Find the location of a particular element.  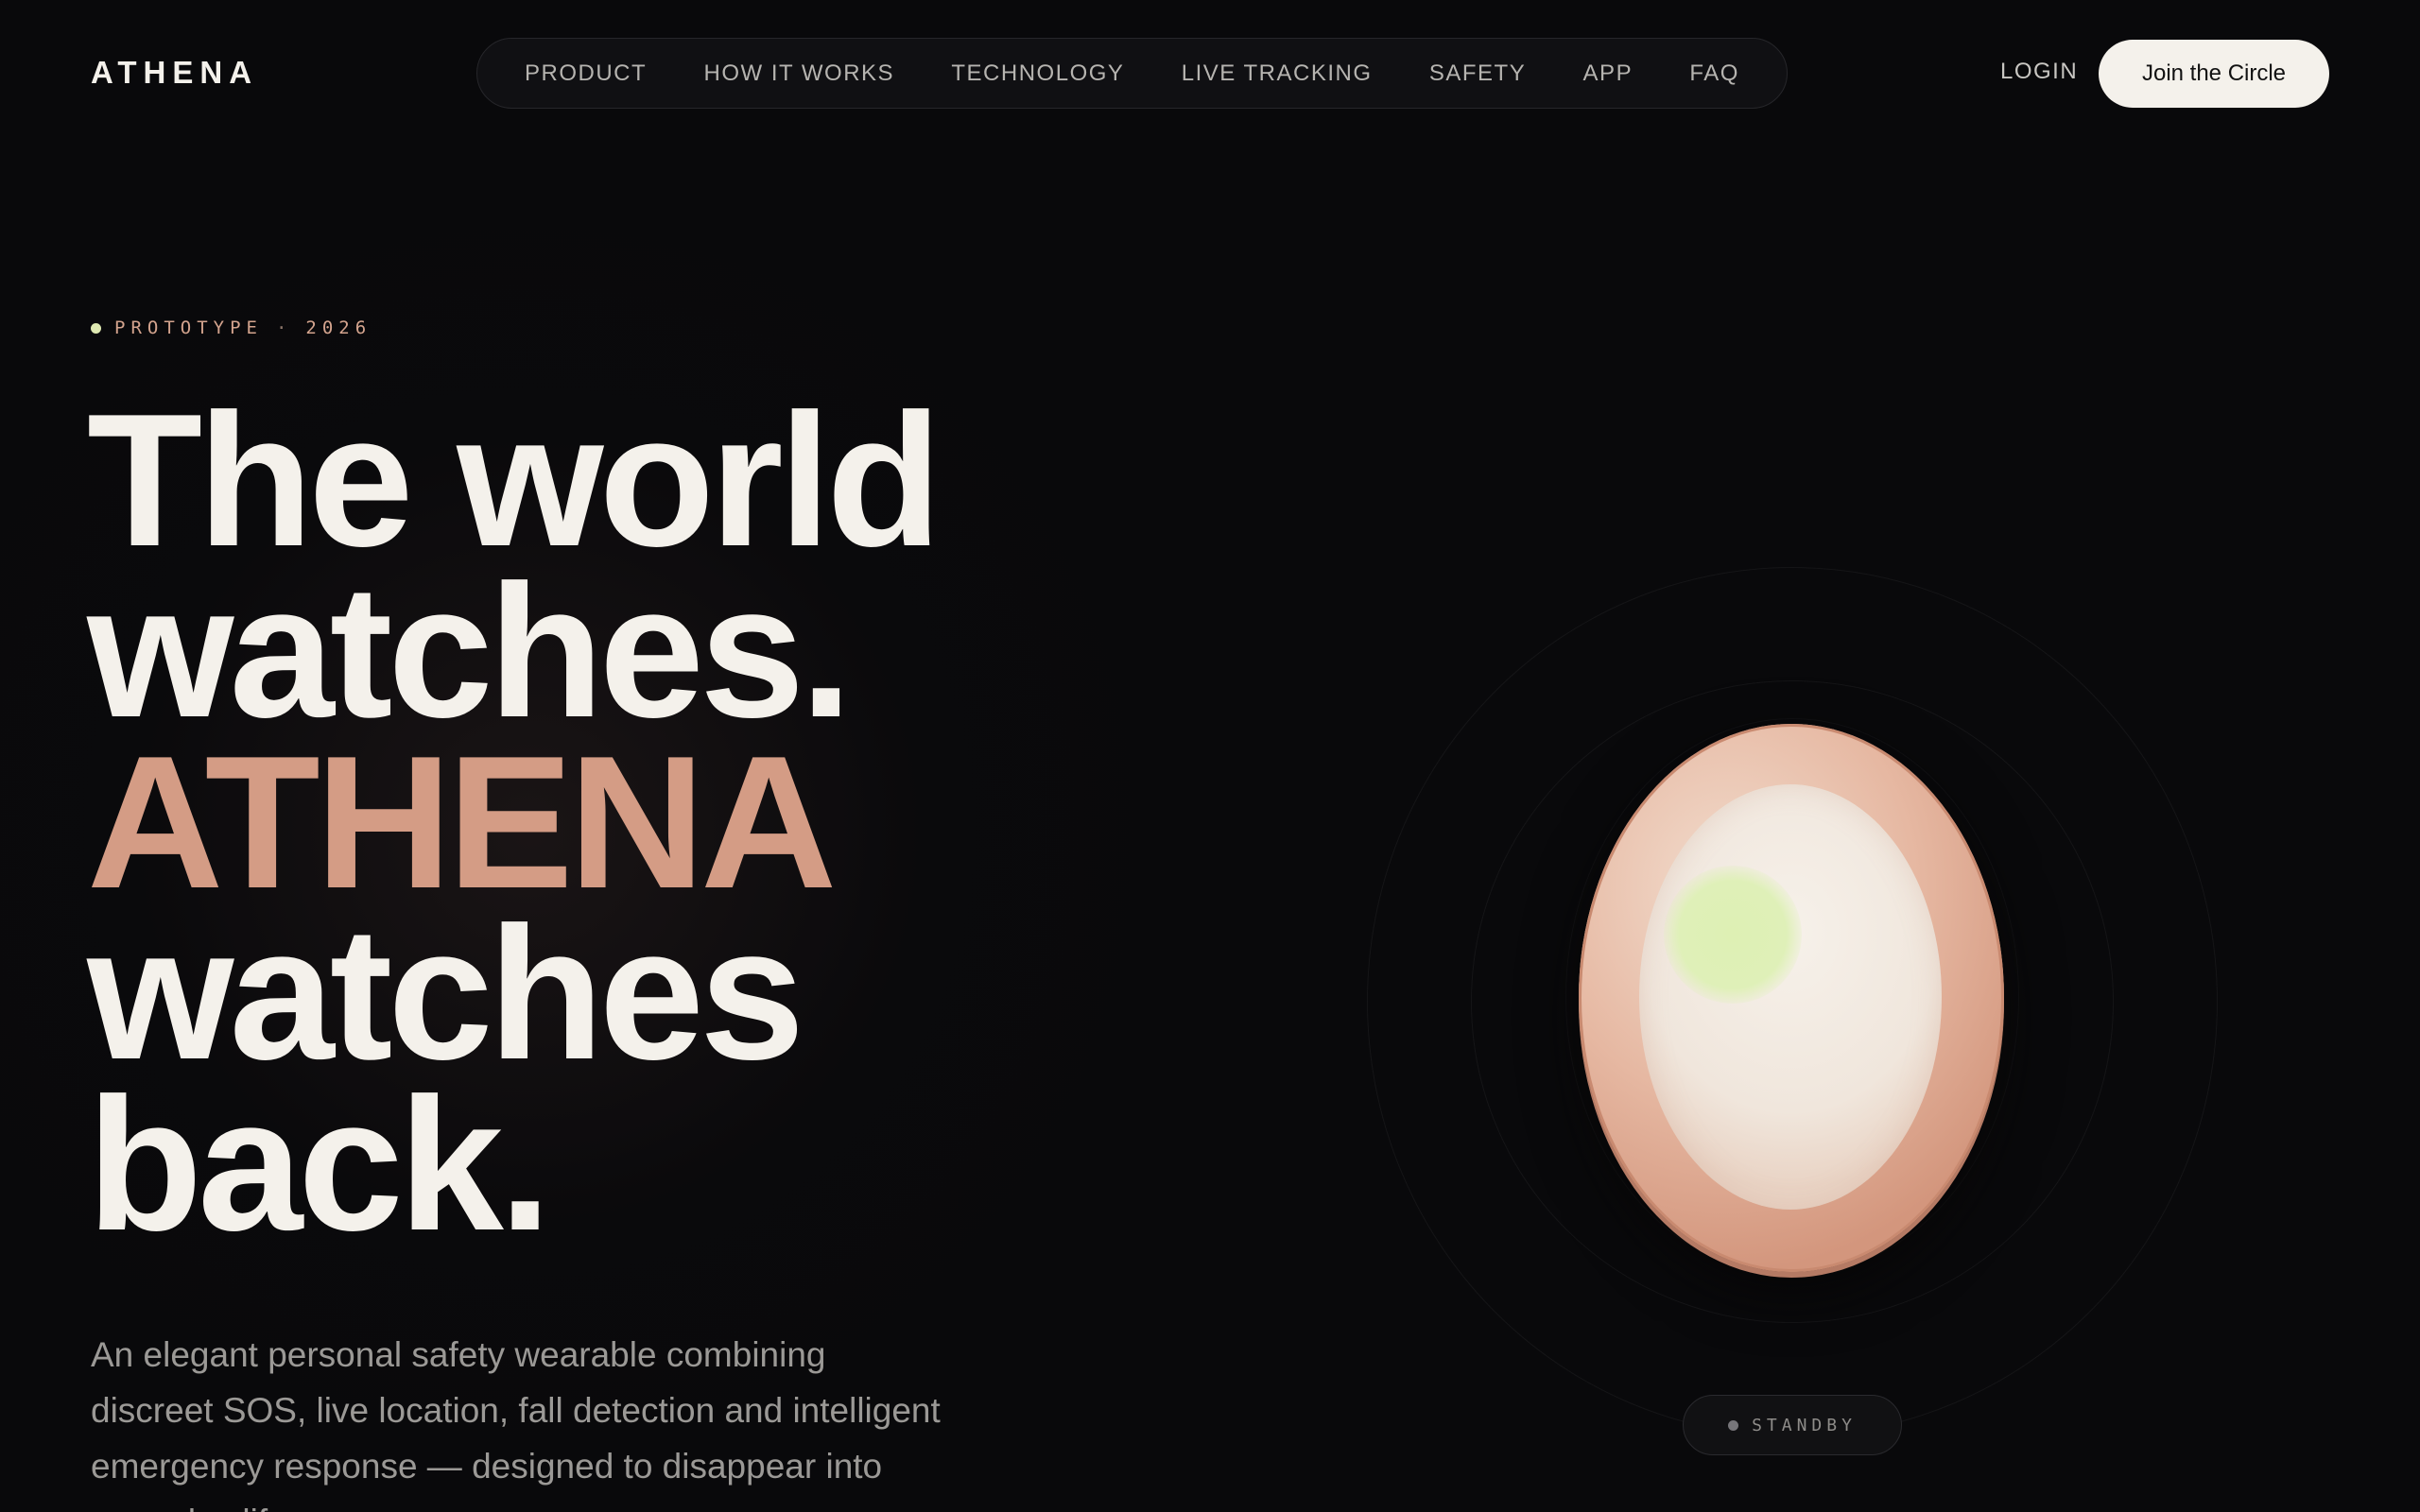

nav-item-live-tracking: LIVE TRACKING is located at coordinates (1277, 73).